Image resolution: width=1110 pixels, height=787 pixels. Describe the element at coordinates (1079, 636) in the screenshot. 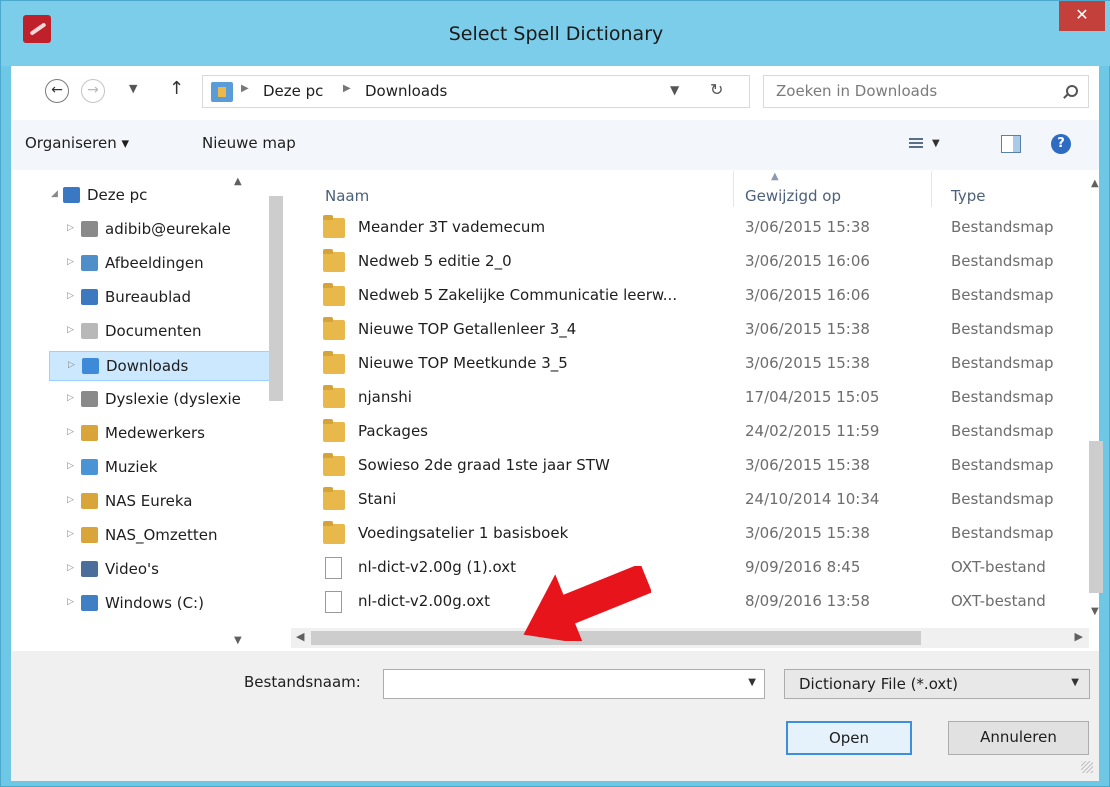

I see `scroll-right-icon: ▶` at that location.